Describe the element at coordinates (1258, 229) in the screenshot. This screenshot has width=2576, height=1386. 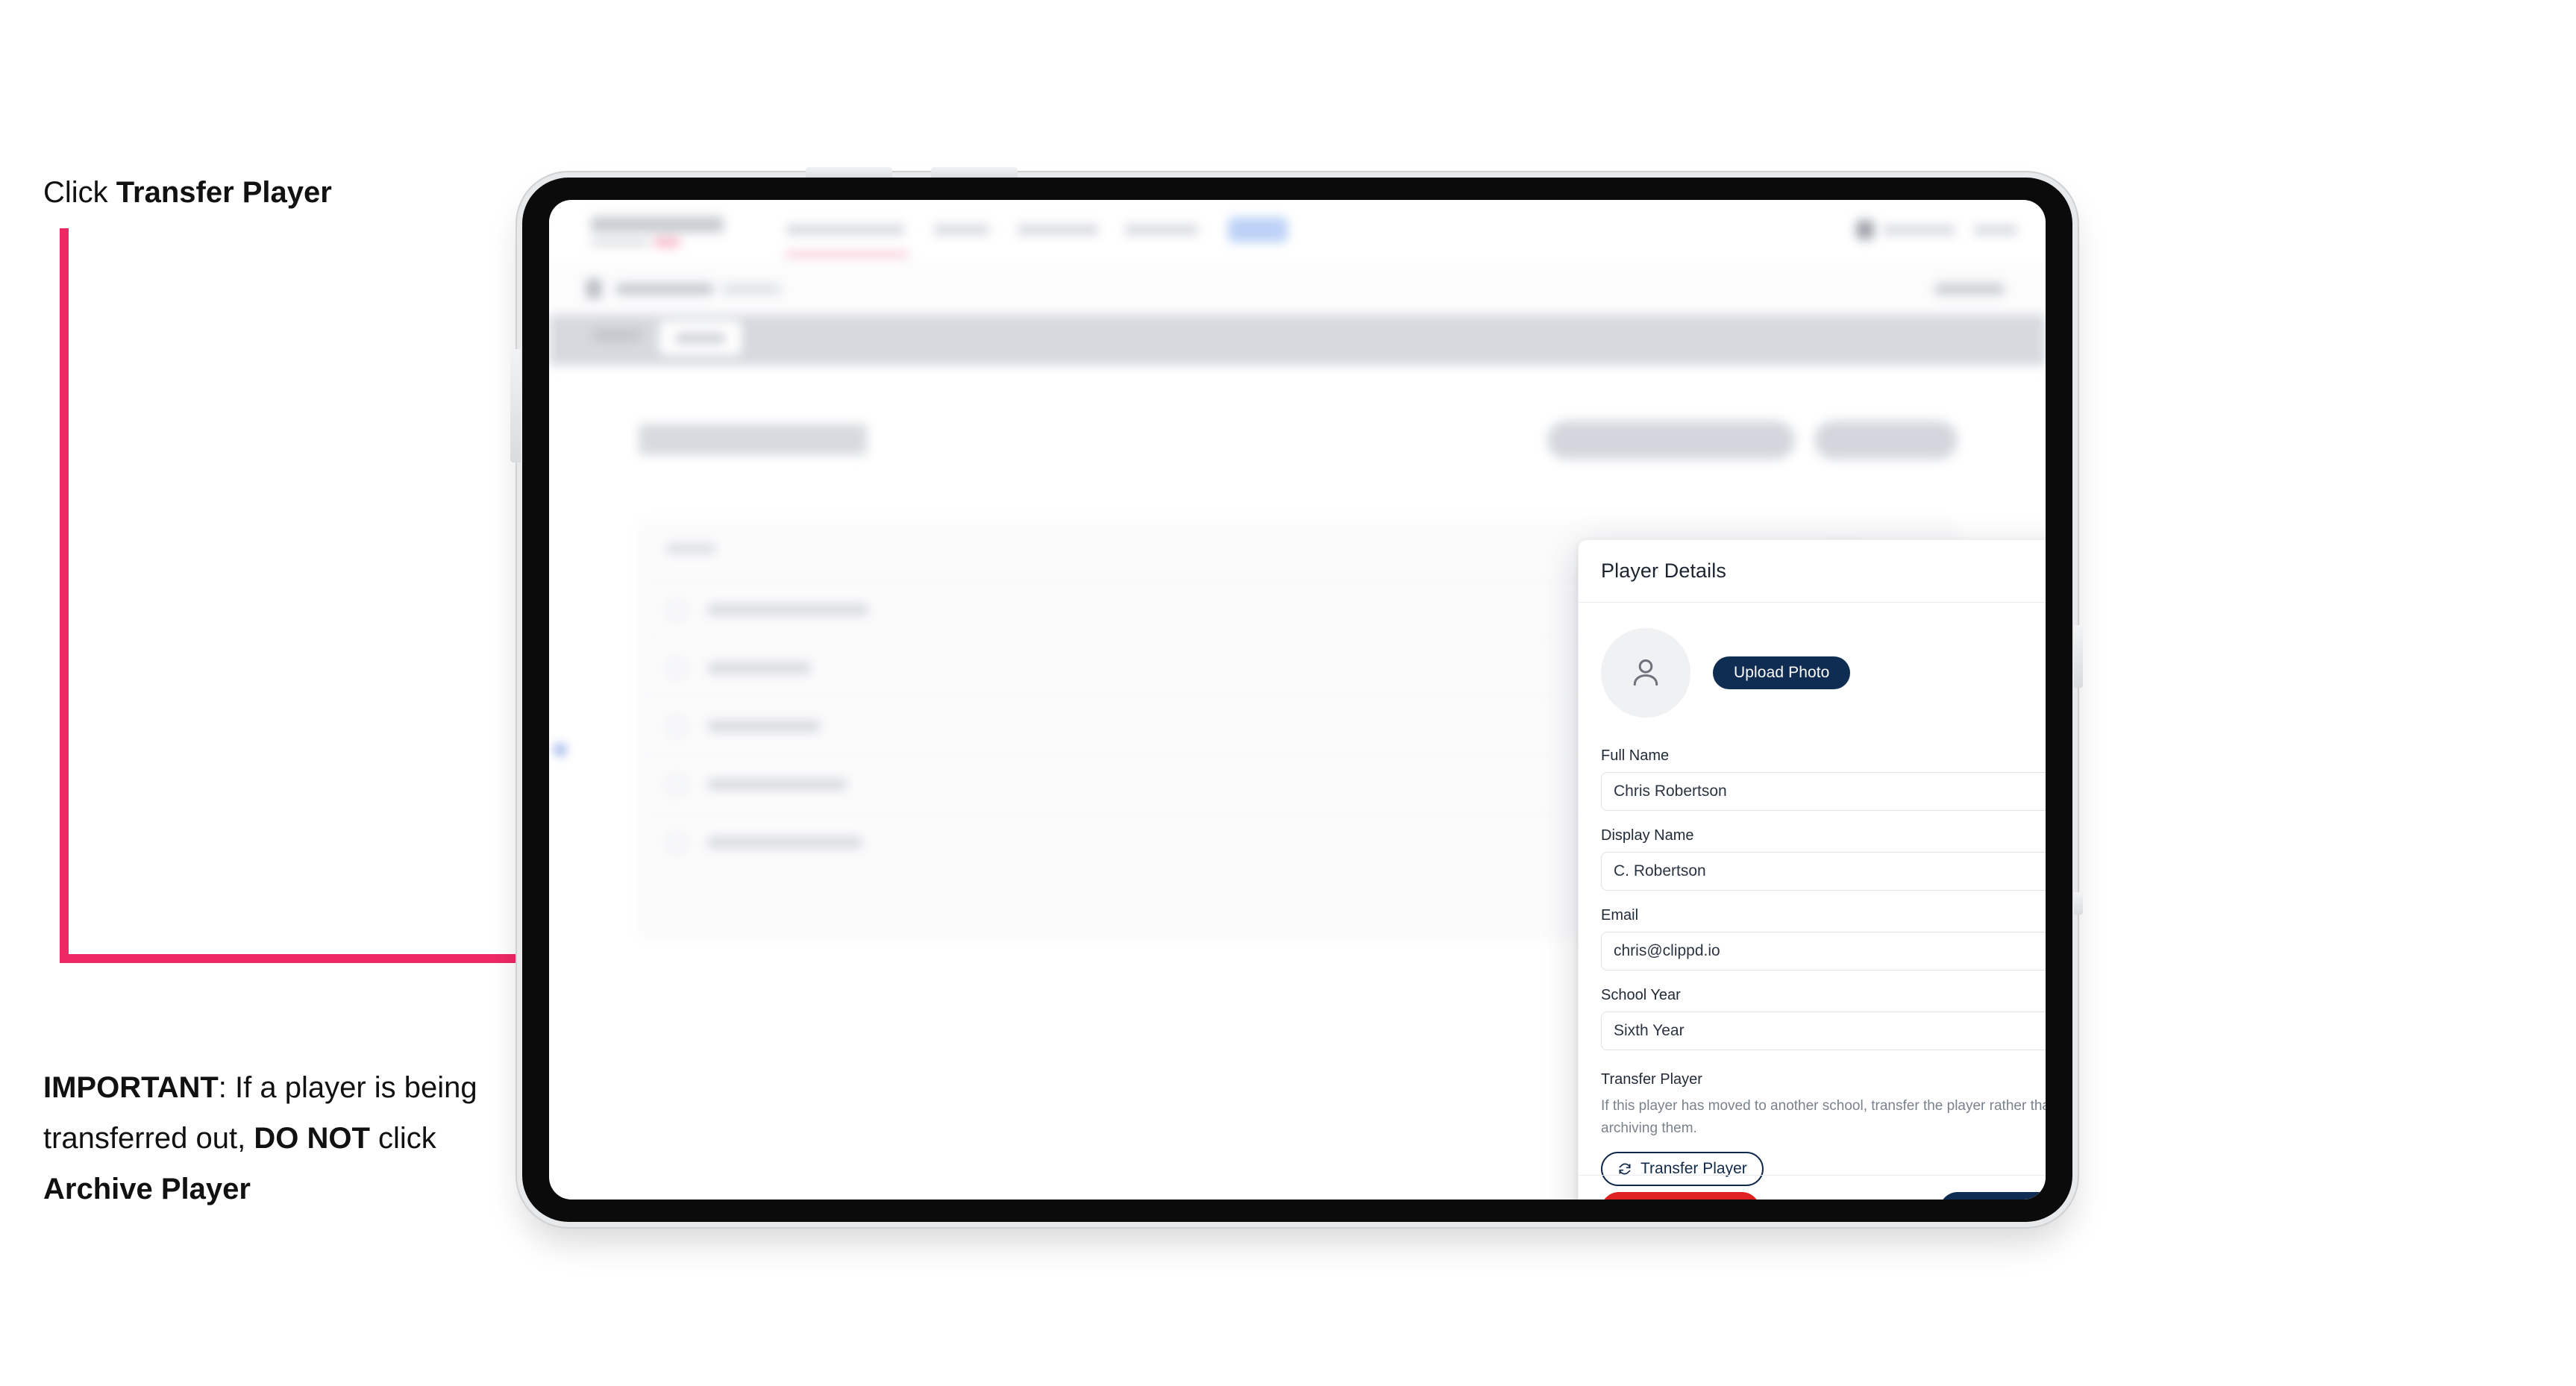
I see `nav-item-active` at that location.